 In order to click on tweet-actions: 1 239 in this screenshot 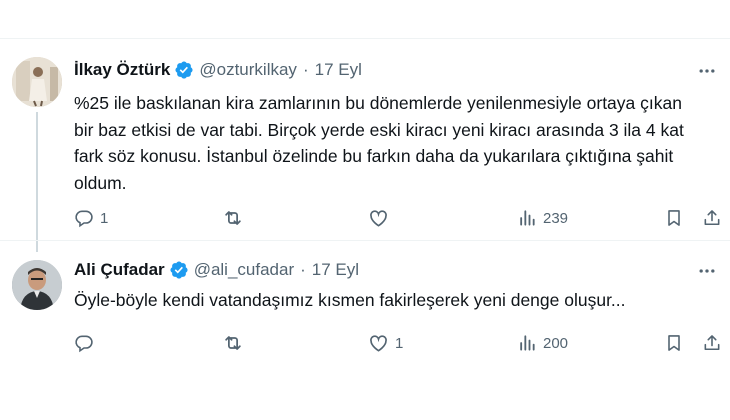, I will do `click(399, 218)`.